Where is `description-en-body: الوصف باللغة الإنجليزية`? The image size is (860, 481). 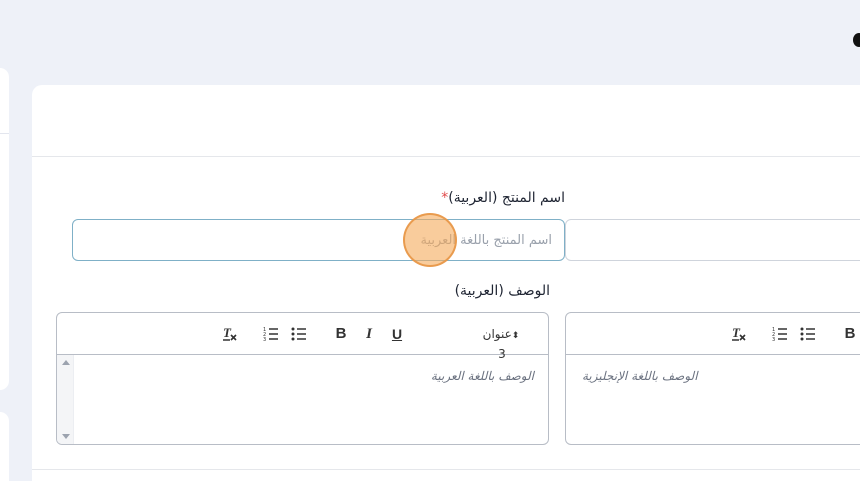
description-en-body: الوصف باللغة الإنجليزية is located at coordinates (713, 399).